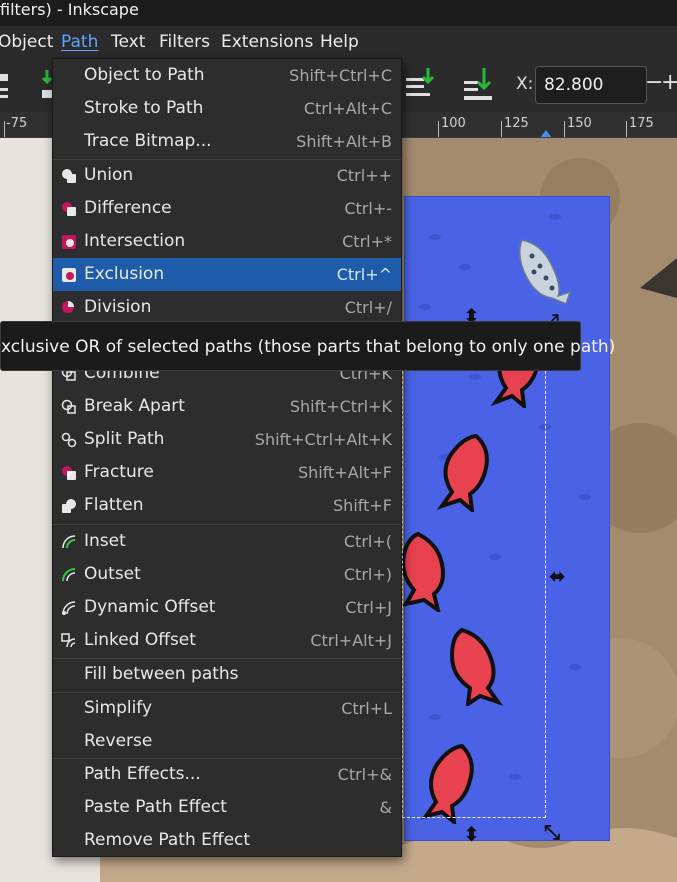 The height and width of the screenshot is (882, 677). Describe the element at coordinates (227, 108) in the screenshot. I see `menu-item-stroke-to-path: Stroke to Path Ctrl+Alt+C` at that location.